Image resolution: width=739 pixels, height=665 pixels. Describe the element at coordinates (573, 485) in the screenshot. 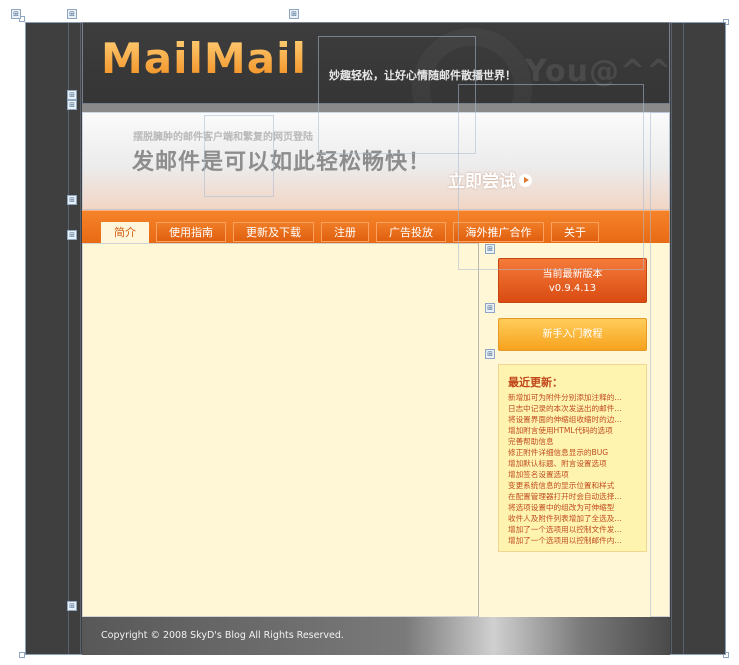

I see `update-item: 变更系统信息的显示位置和样式` at that location.